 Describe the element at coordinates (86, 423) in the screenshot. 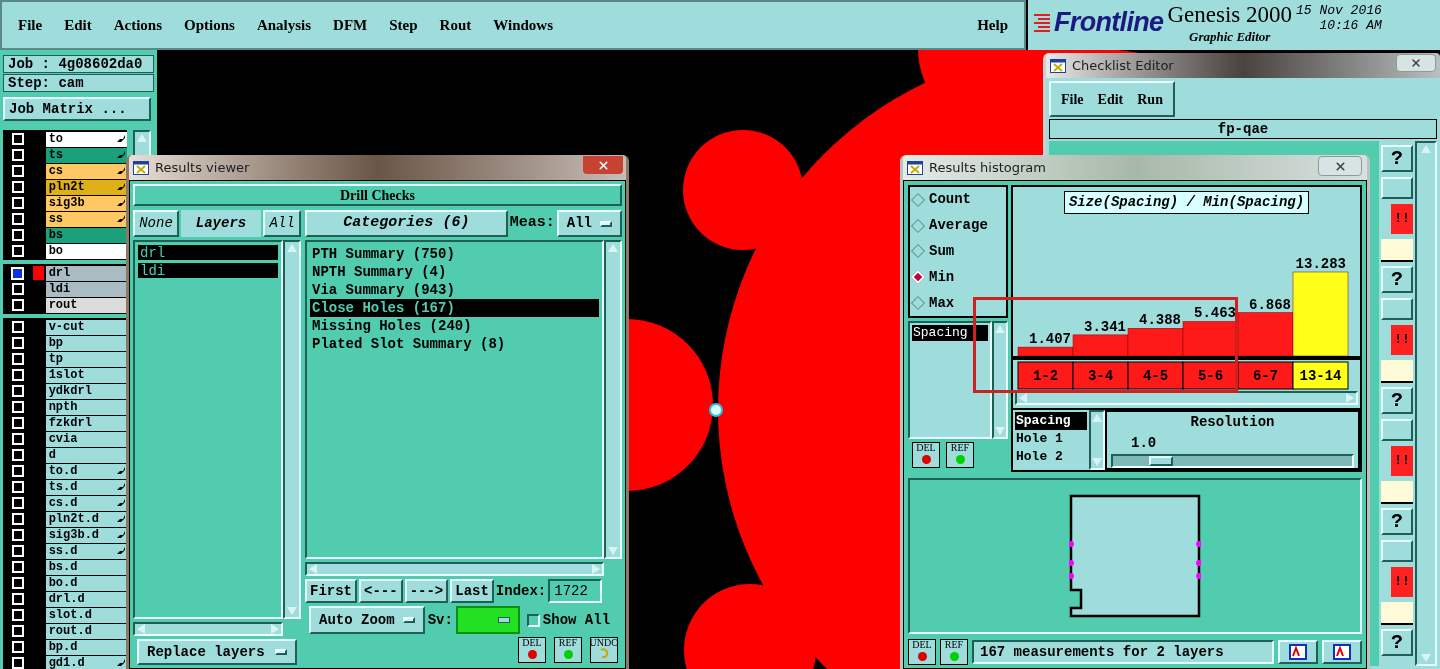

I see `layer-name: fzkdrl` at that location.